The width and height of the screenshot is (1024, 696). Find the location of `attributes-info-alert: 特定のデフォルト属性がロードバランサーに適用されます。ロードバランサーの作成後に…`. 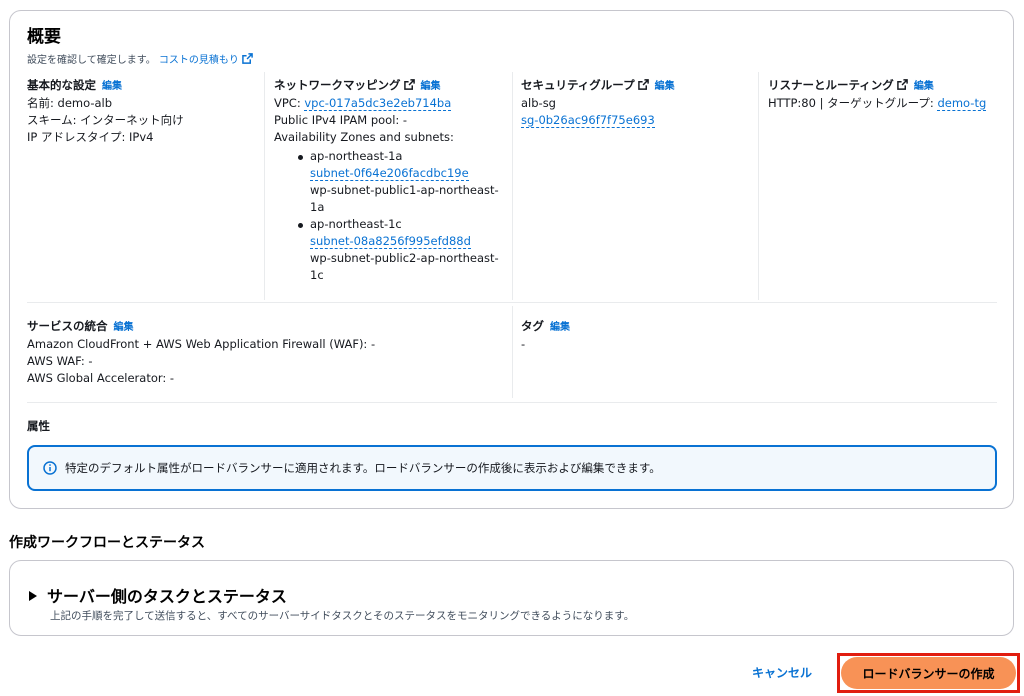

attributes-info-alert: 特定のデフォルト属性がロードバランサーに適用されます。ロードバランサーの作成後に… is located at coordinates (512, 468).